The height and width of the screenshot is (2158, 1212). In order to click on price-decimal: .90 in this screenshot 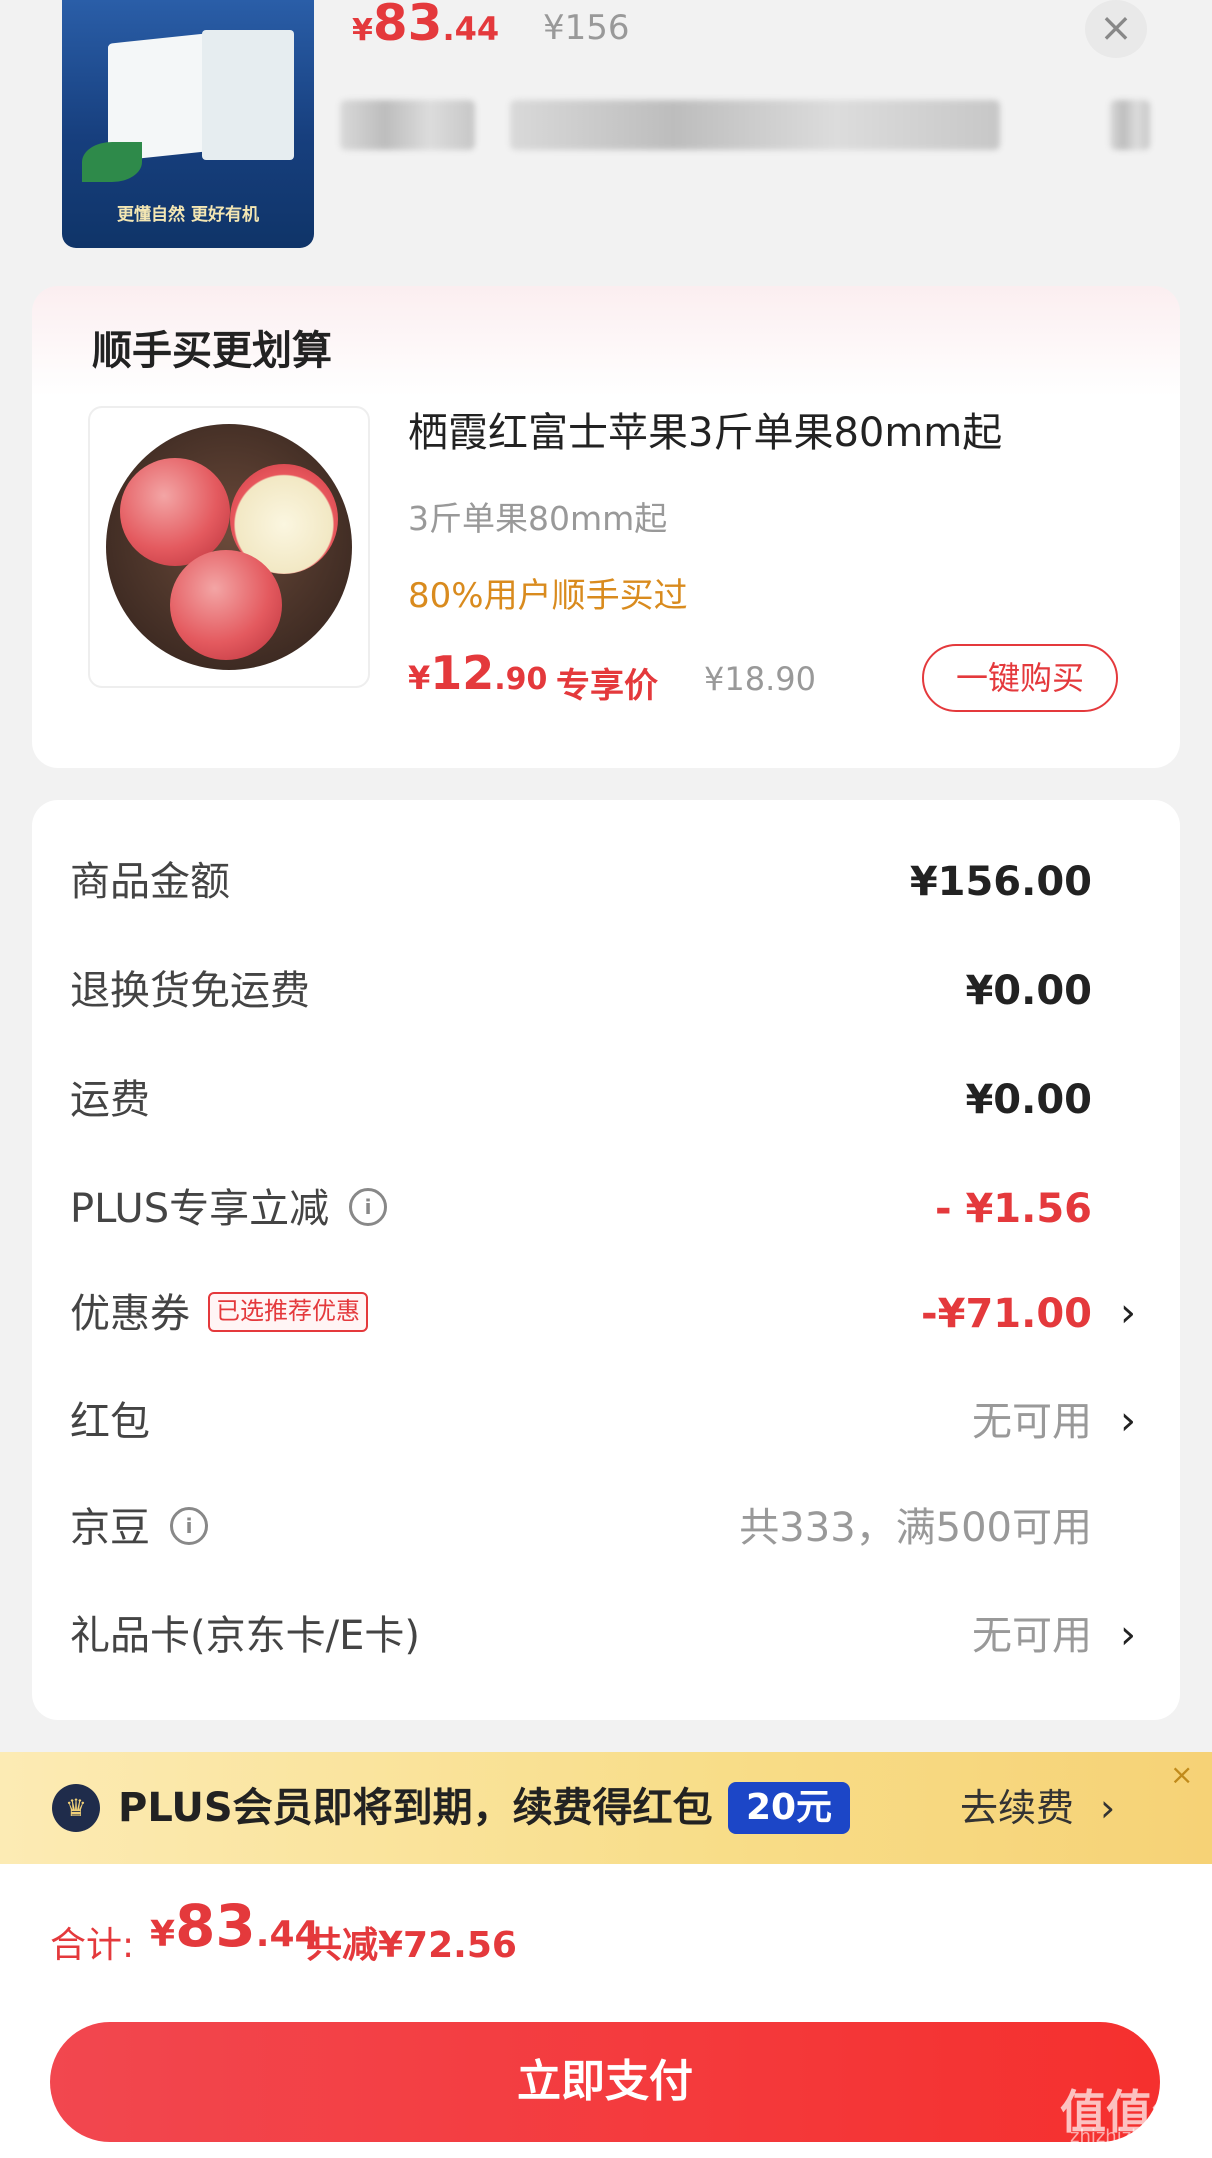, I will do `click(521, 679)`.